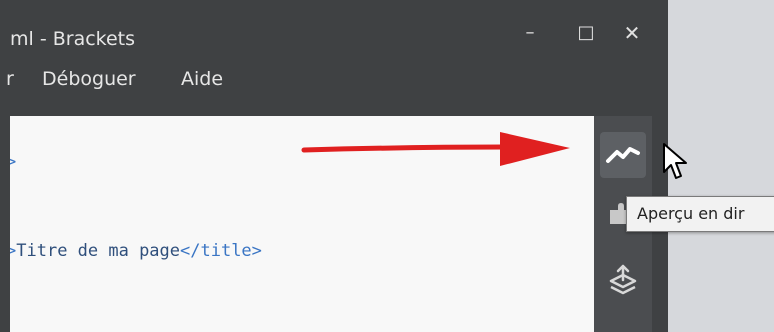 The height and width of the screenshot is (332, 774). I want to click on mouse-cursor-icon, so click(676, 164).